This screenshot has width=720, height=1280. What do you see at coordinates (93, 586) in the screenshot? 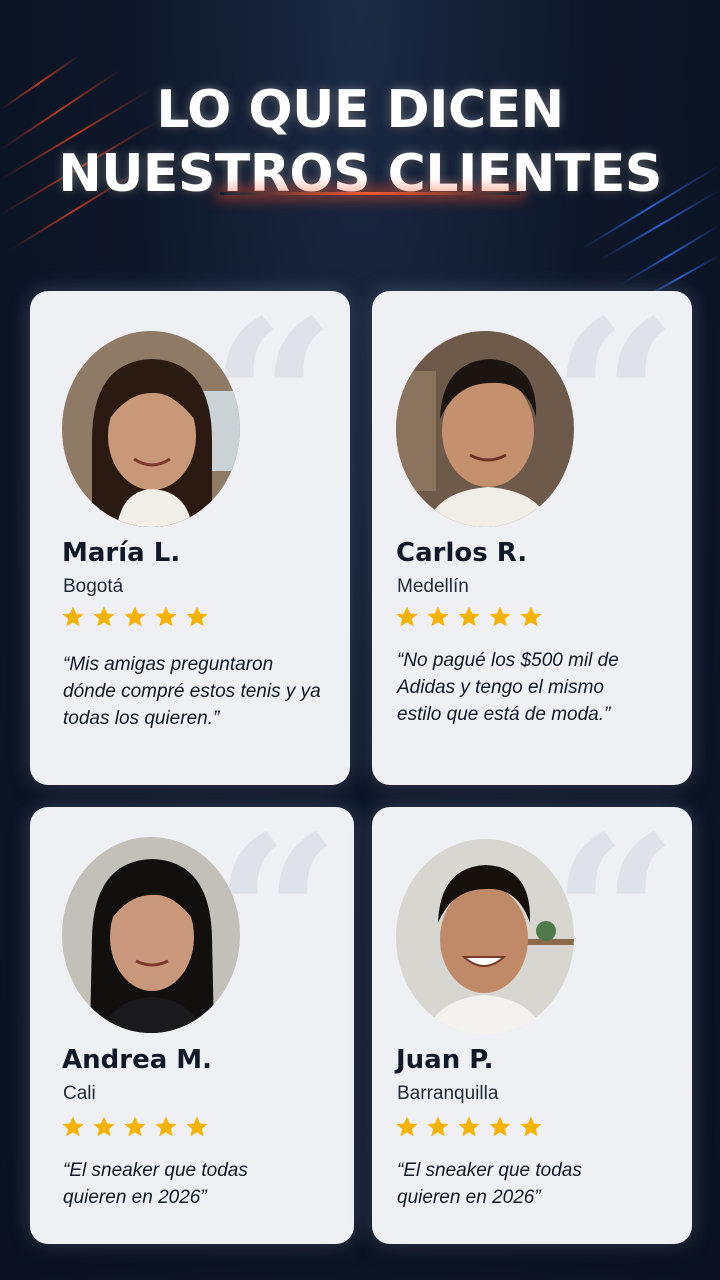
I see `reviewer-city: Bogotá` at bounding box center [93, 586].